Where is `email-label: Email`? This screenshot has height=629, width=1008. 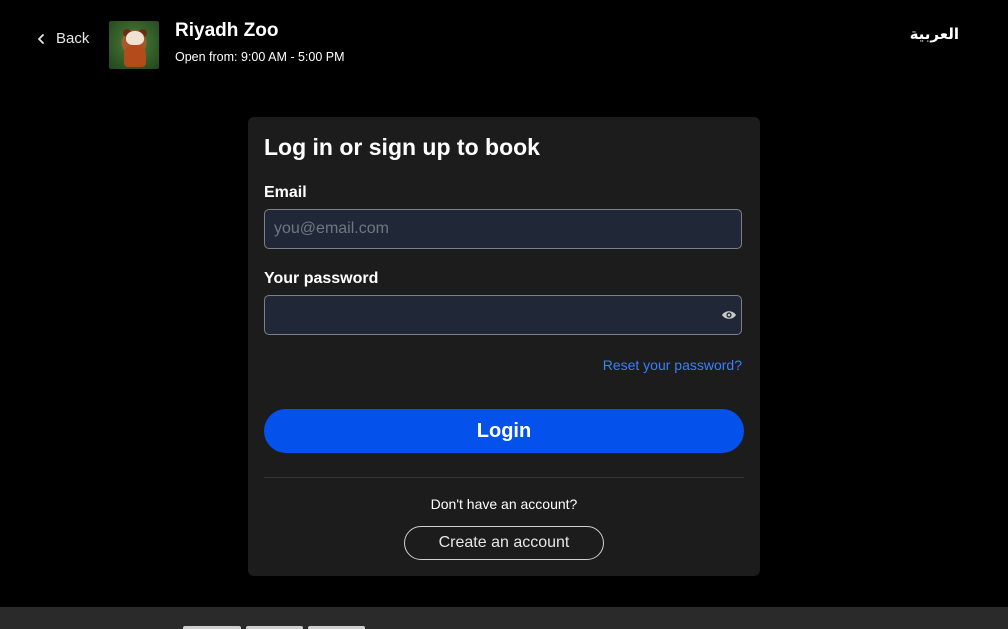
email-label: Email is located at coordinates (285, 192).